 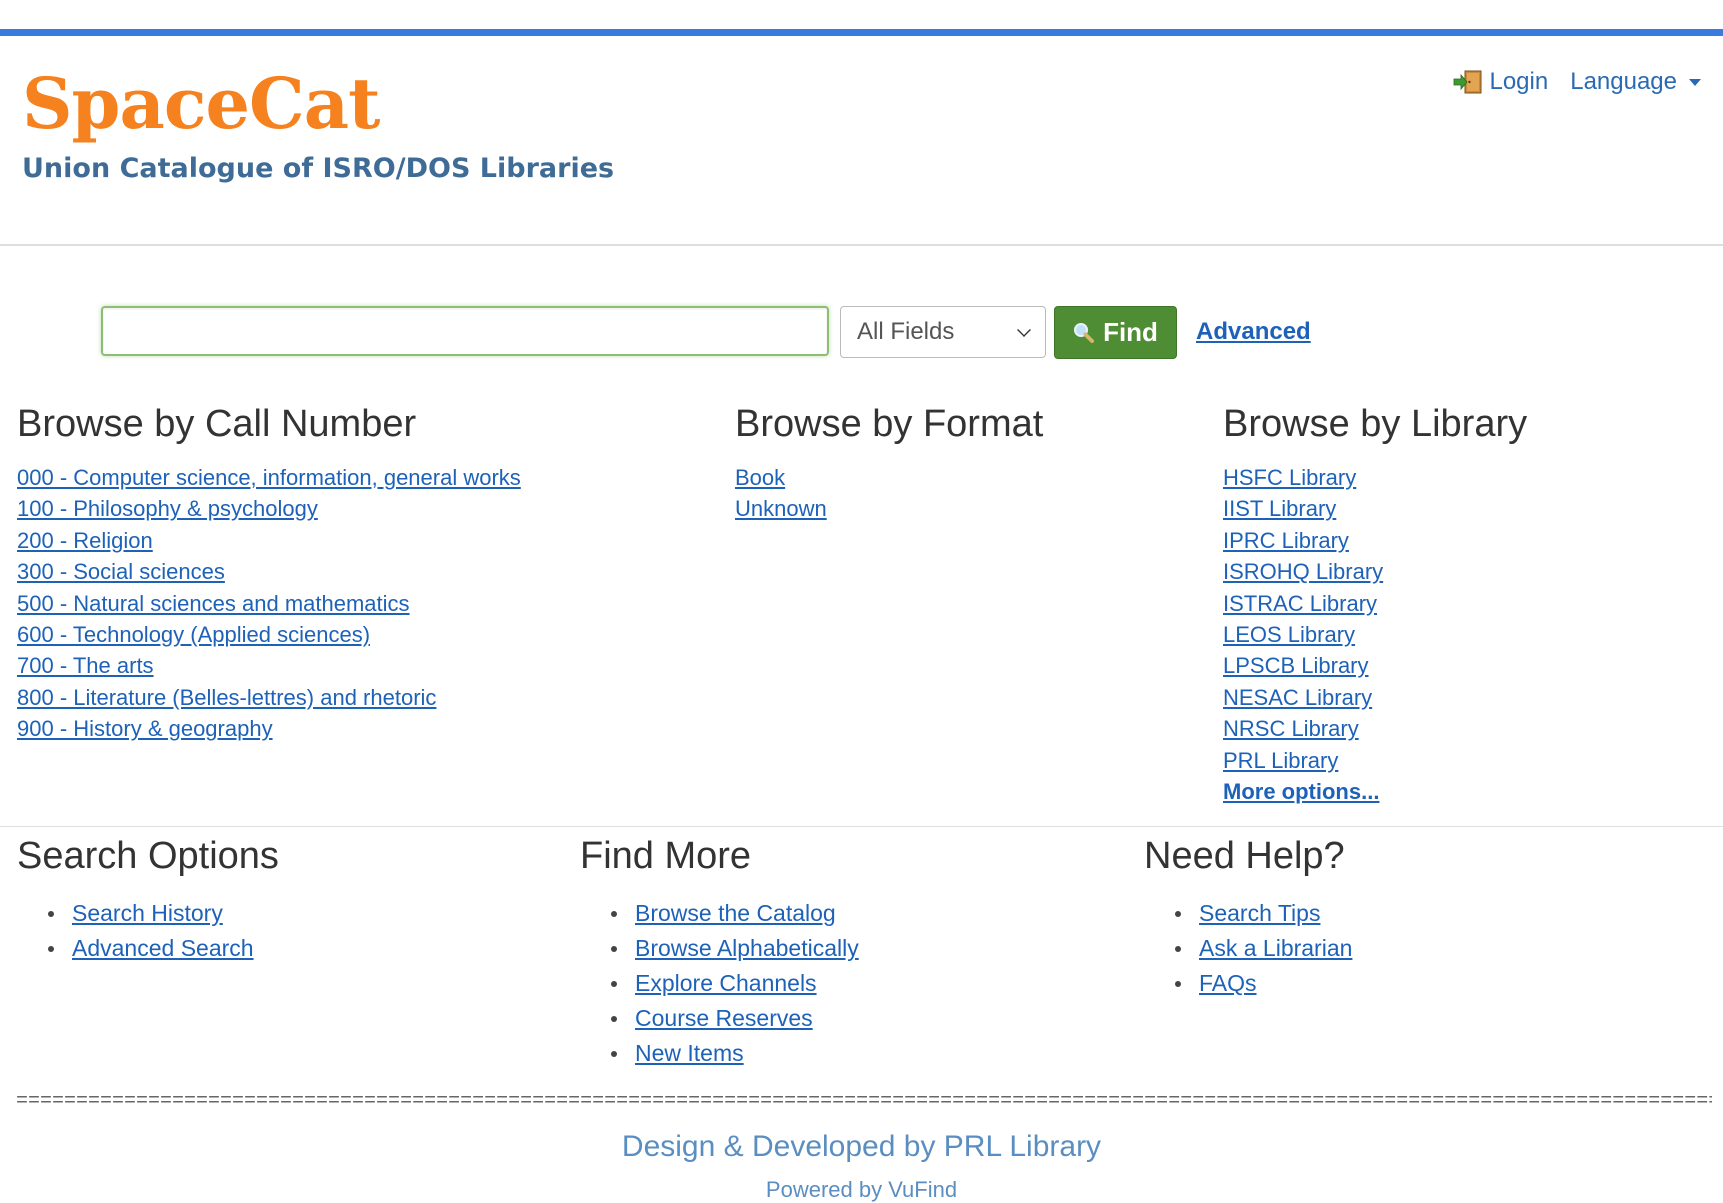 What do you see at coordinates (861, 1189) in the screenshot?
I see `footer-powered-by: Powered by VuFind` at bounding box center [861, 1189].